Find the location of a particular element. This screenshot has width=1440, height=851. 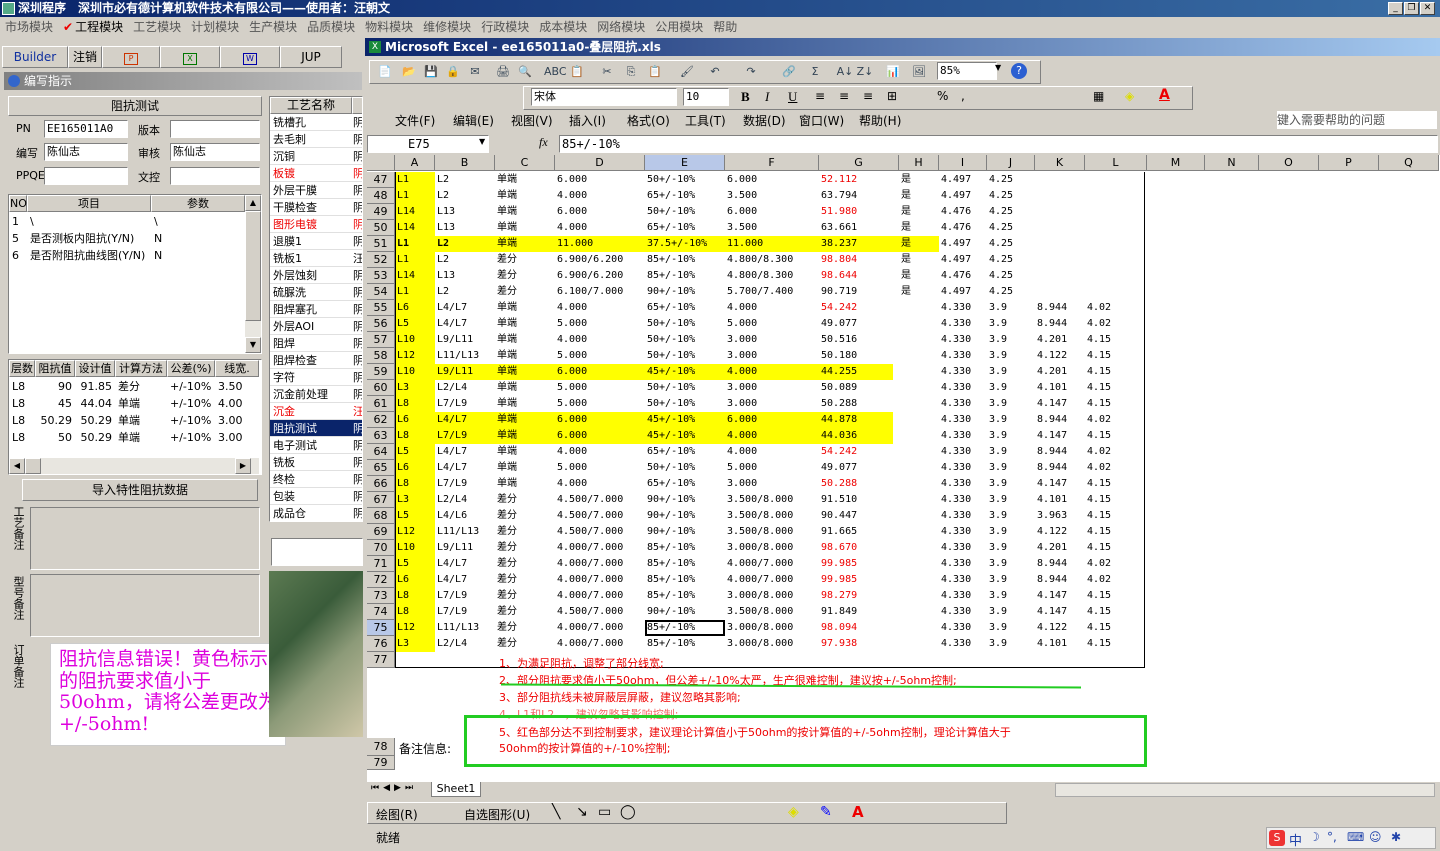

cell-F: 4.000/7.000 is located at coordinates (772, 564).